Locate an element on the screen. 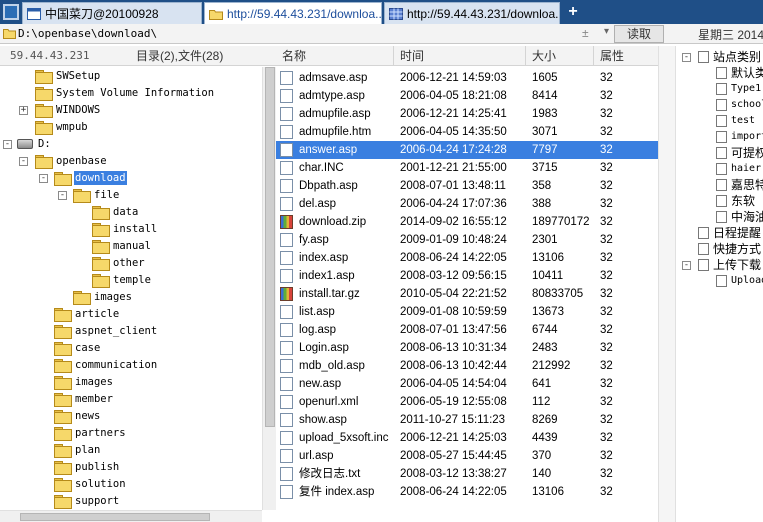 This screenshot has width=763, height=522. column-attr: 属性 is located at coordinates (626, 56).